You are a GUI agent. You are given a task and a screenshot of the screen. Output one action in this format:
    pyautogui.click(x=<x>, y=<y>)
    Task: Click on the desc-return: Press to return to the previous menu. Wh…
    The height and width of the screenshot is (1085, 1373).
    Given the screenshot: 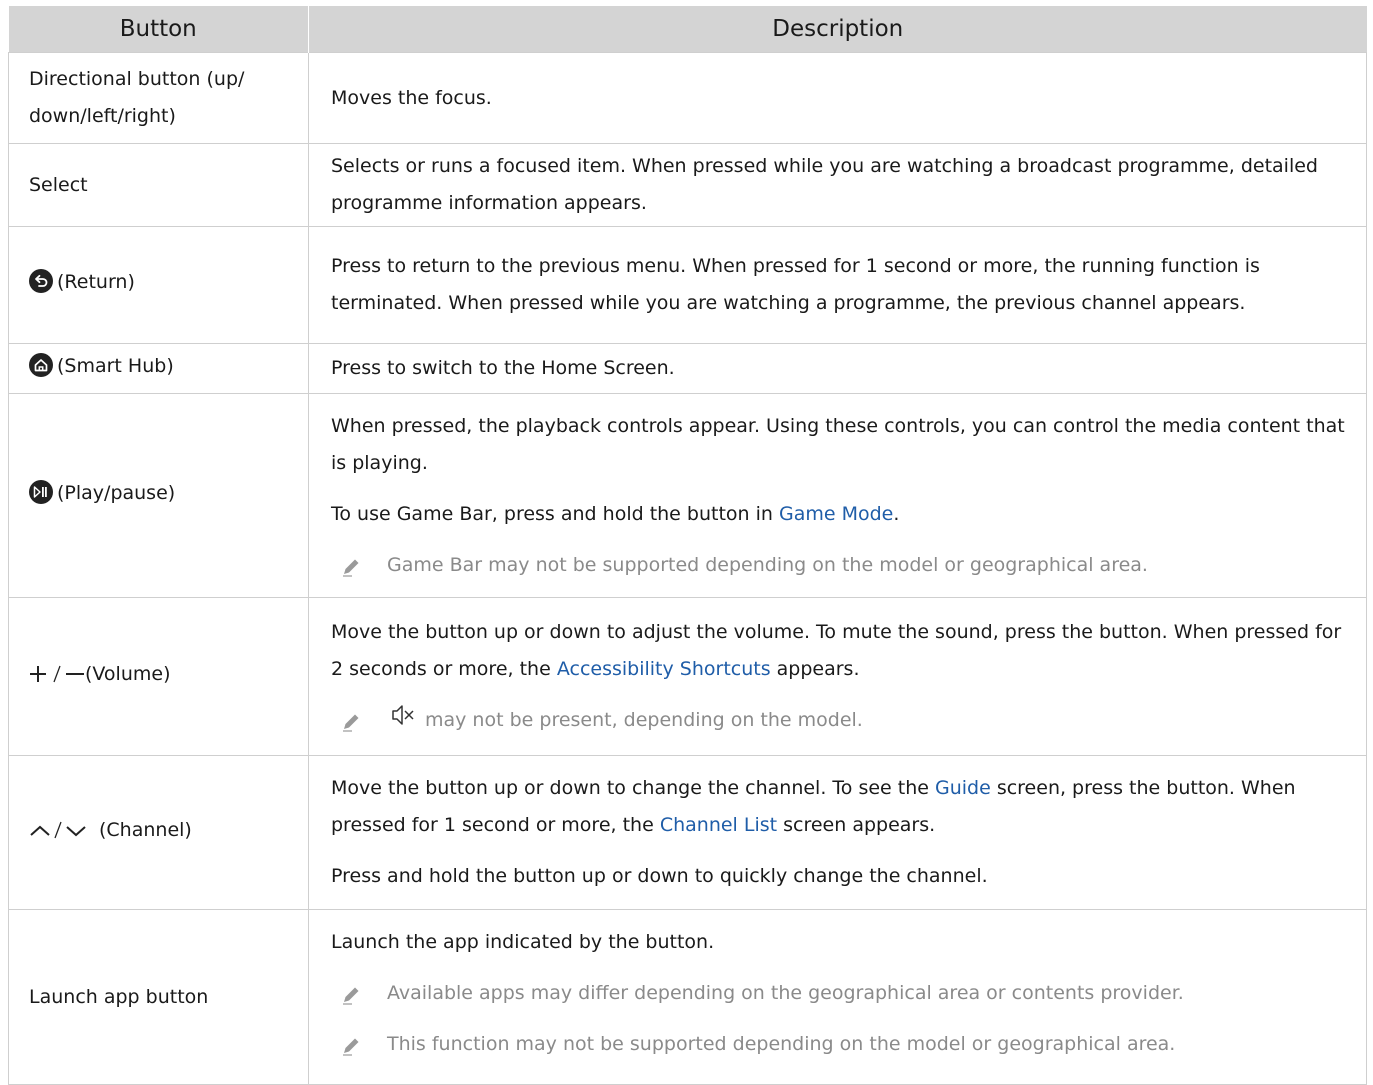 What is the action you would take?
    pyautogui.click(x=837, y=285)
    